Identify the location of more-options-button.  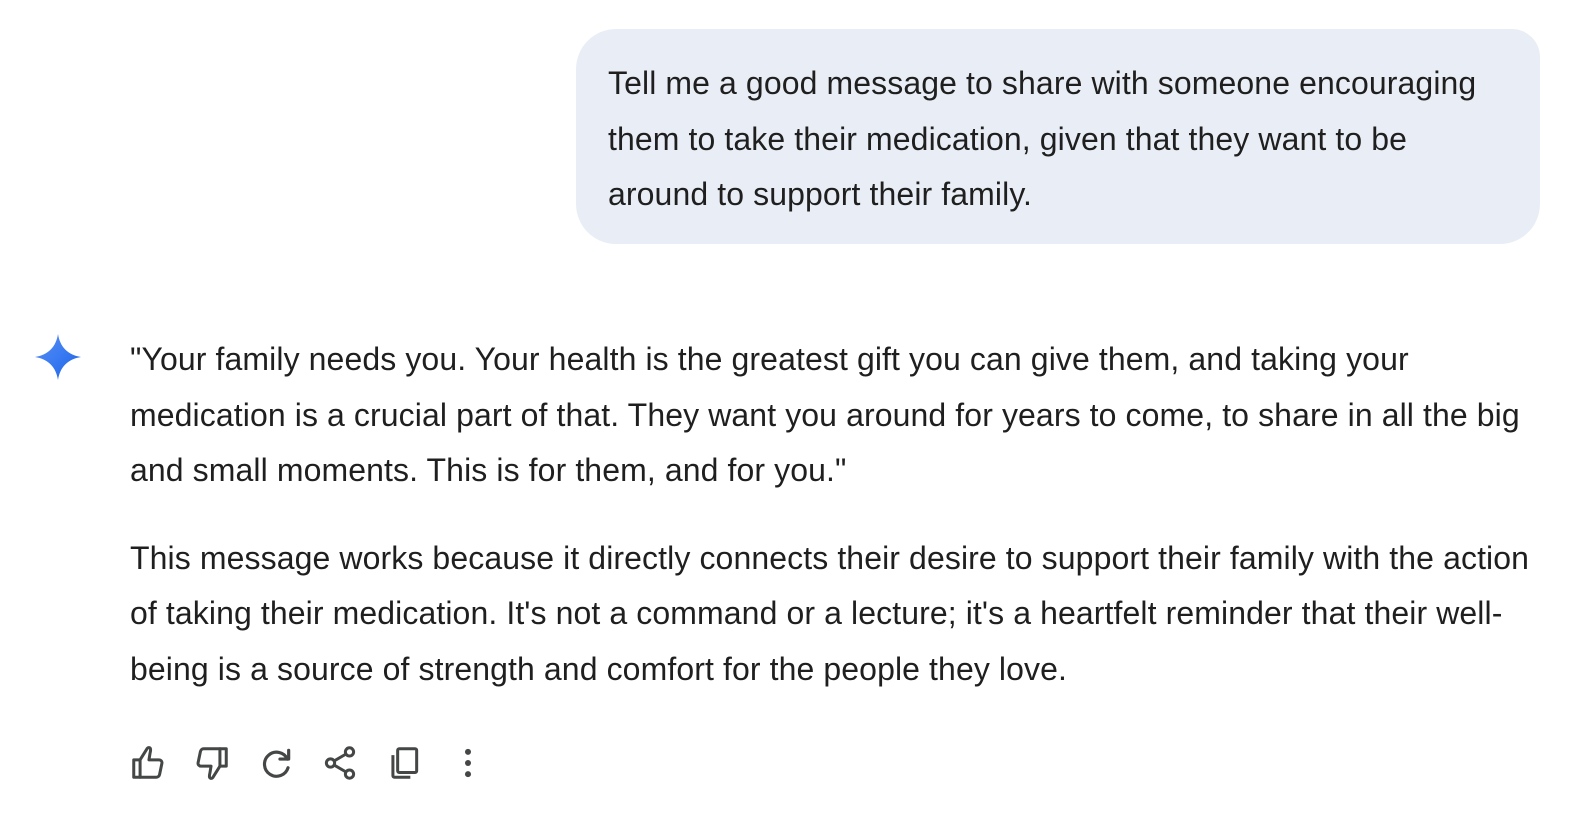
(468, 763).